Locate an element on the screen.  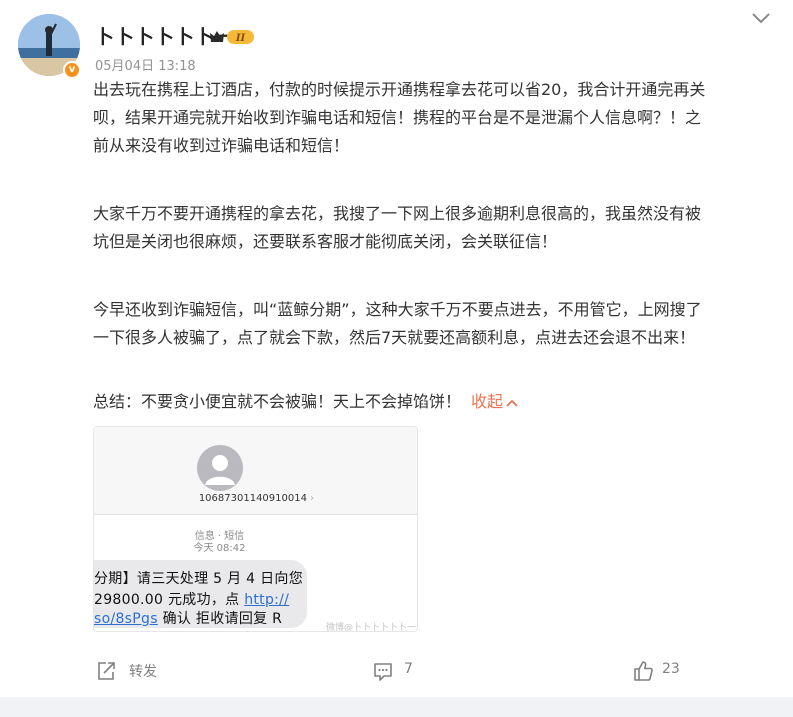
sms-sender-number: 10687301140910014 › is located at coordinates (256, 498).